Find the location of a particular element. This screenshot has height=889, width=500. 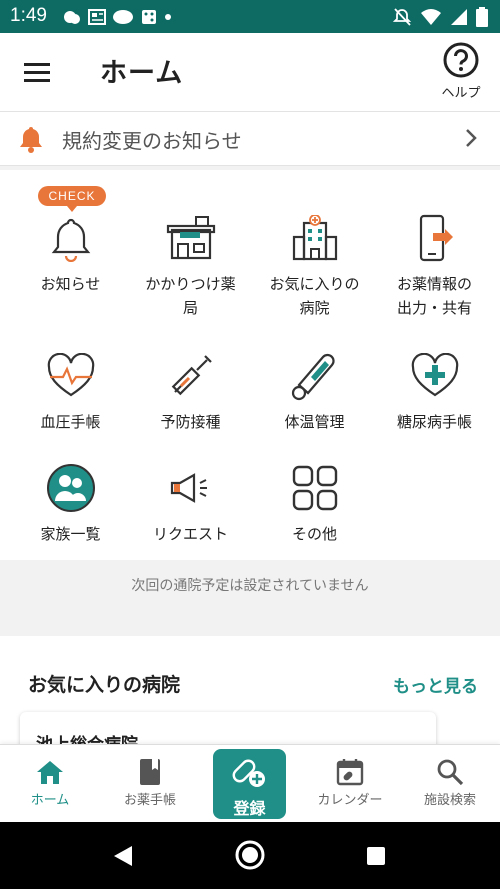

bottom-nav: ホーム お薬手帳 登録 カレンダー 施設検索 is located at coordinates (250, 783).